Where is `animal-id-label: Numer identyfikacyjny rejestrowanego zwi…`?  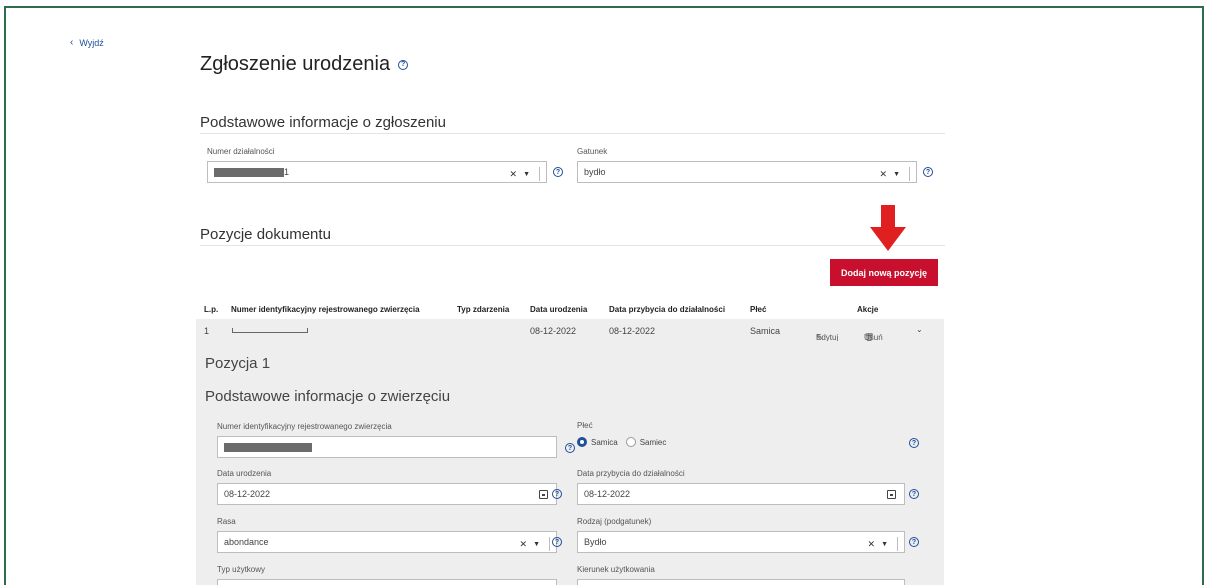
animal-id-label: Numer identyfikacyjny rejestrowanego zwi… is located at coordinates (304, 426).